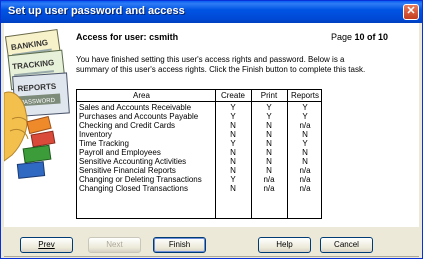 The width and height of the screenshot is (423, 259). What do you see at coordinates (104, 143) in the screenshot?
I see `table-row-area: Time Tracking` at bounding box center [104, 143].